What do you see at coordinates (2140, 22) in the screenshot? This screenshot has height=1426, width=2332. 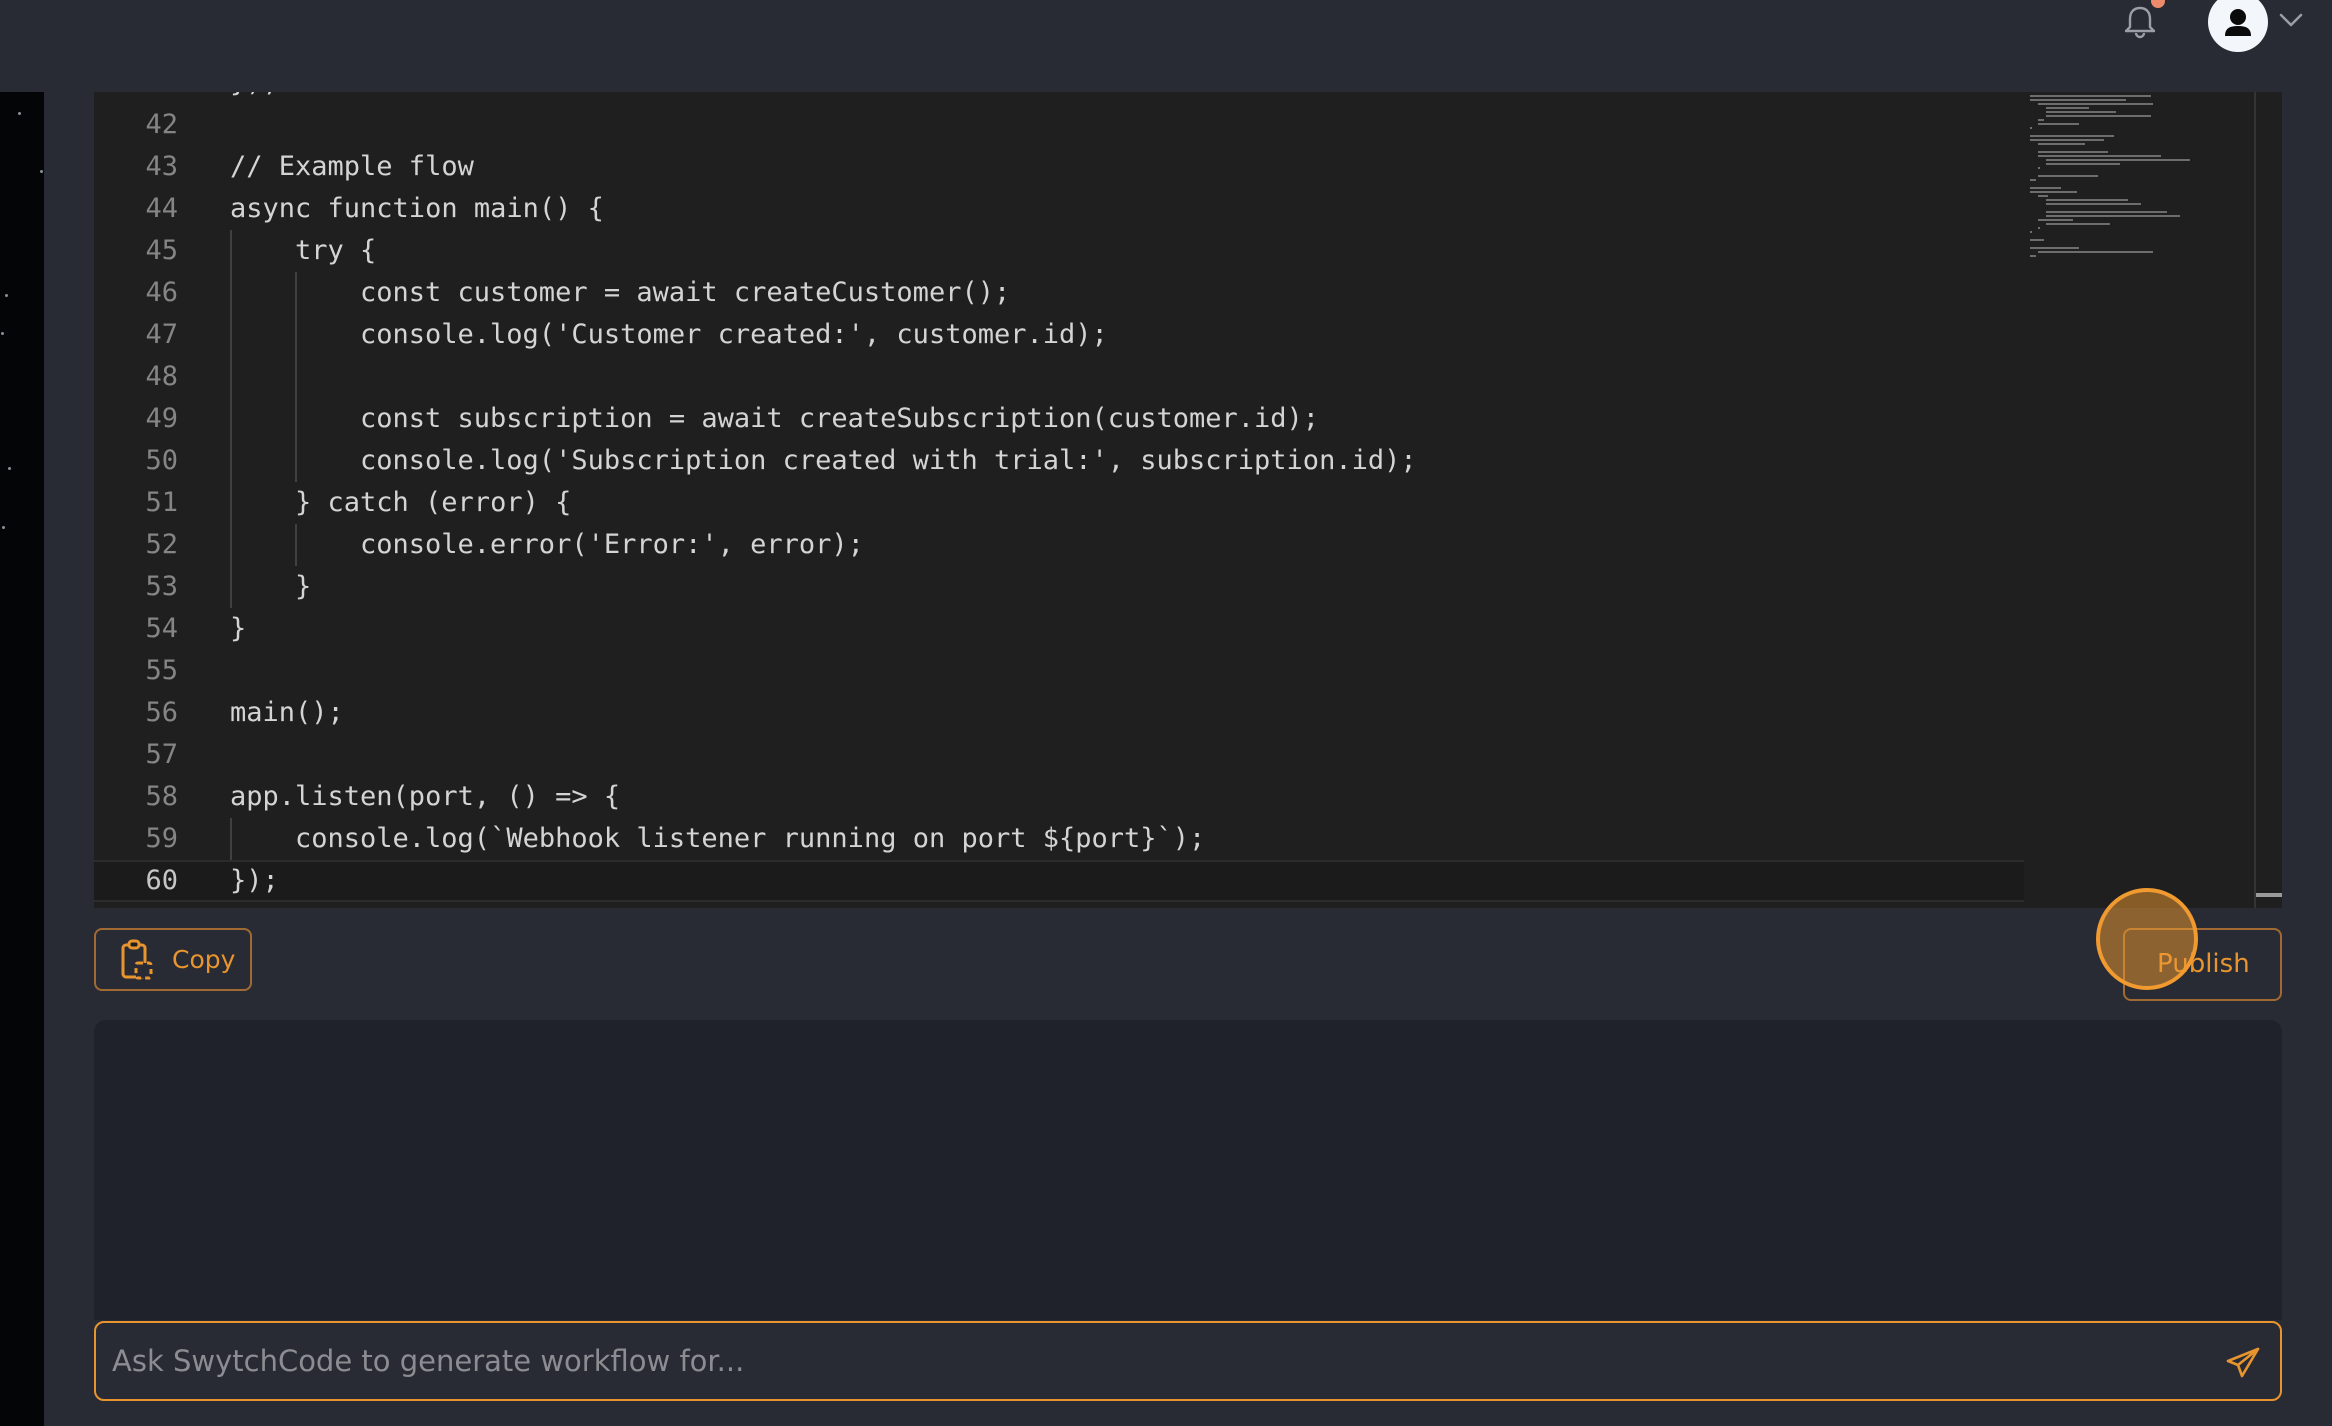 I see `bell-icon` at bounding box center [2140, 22].